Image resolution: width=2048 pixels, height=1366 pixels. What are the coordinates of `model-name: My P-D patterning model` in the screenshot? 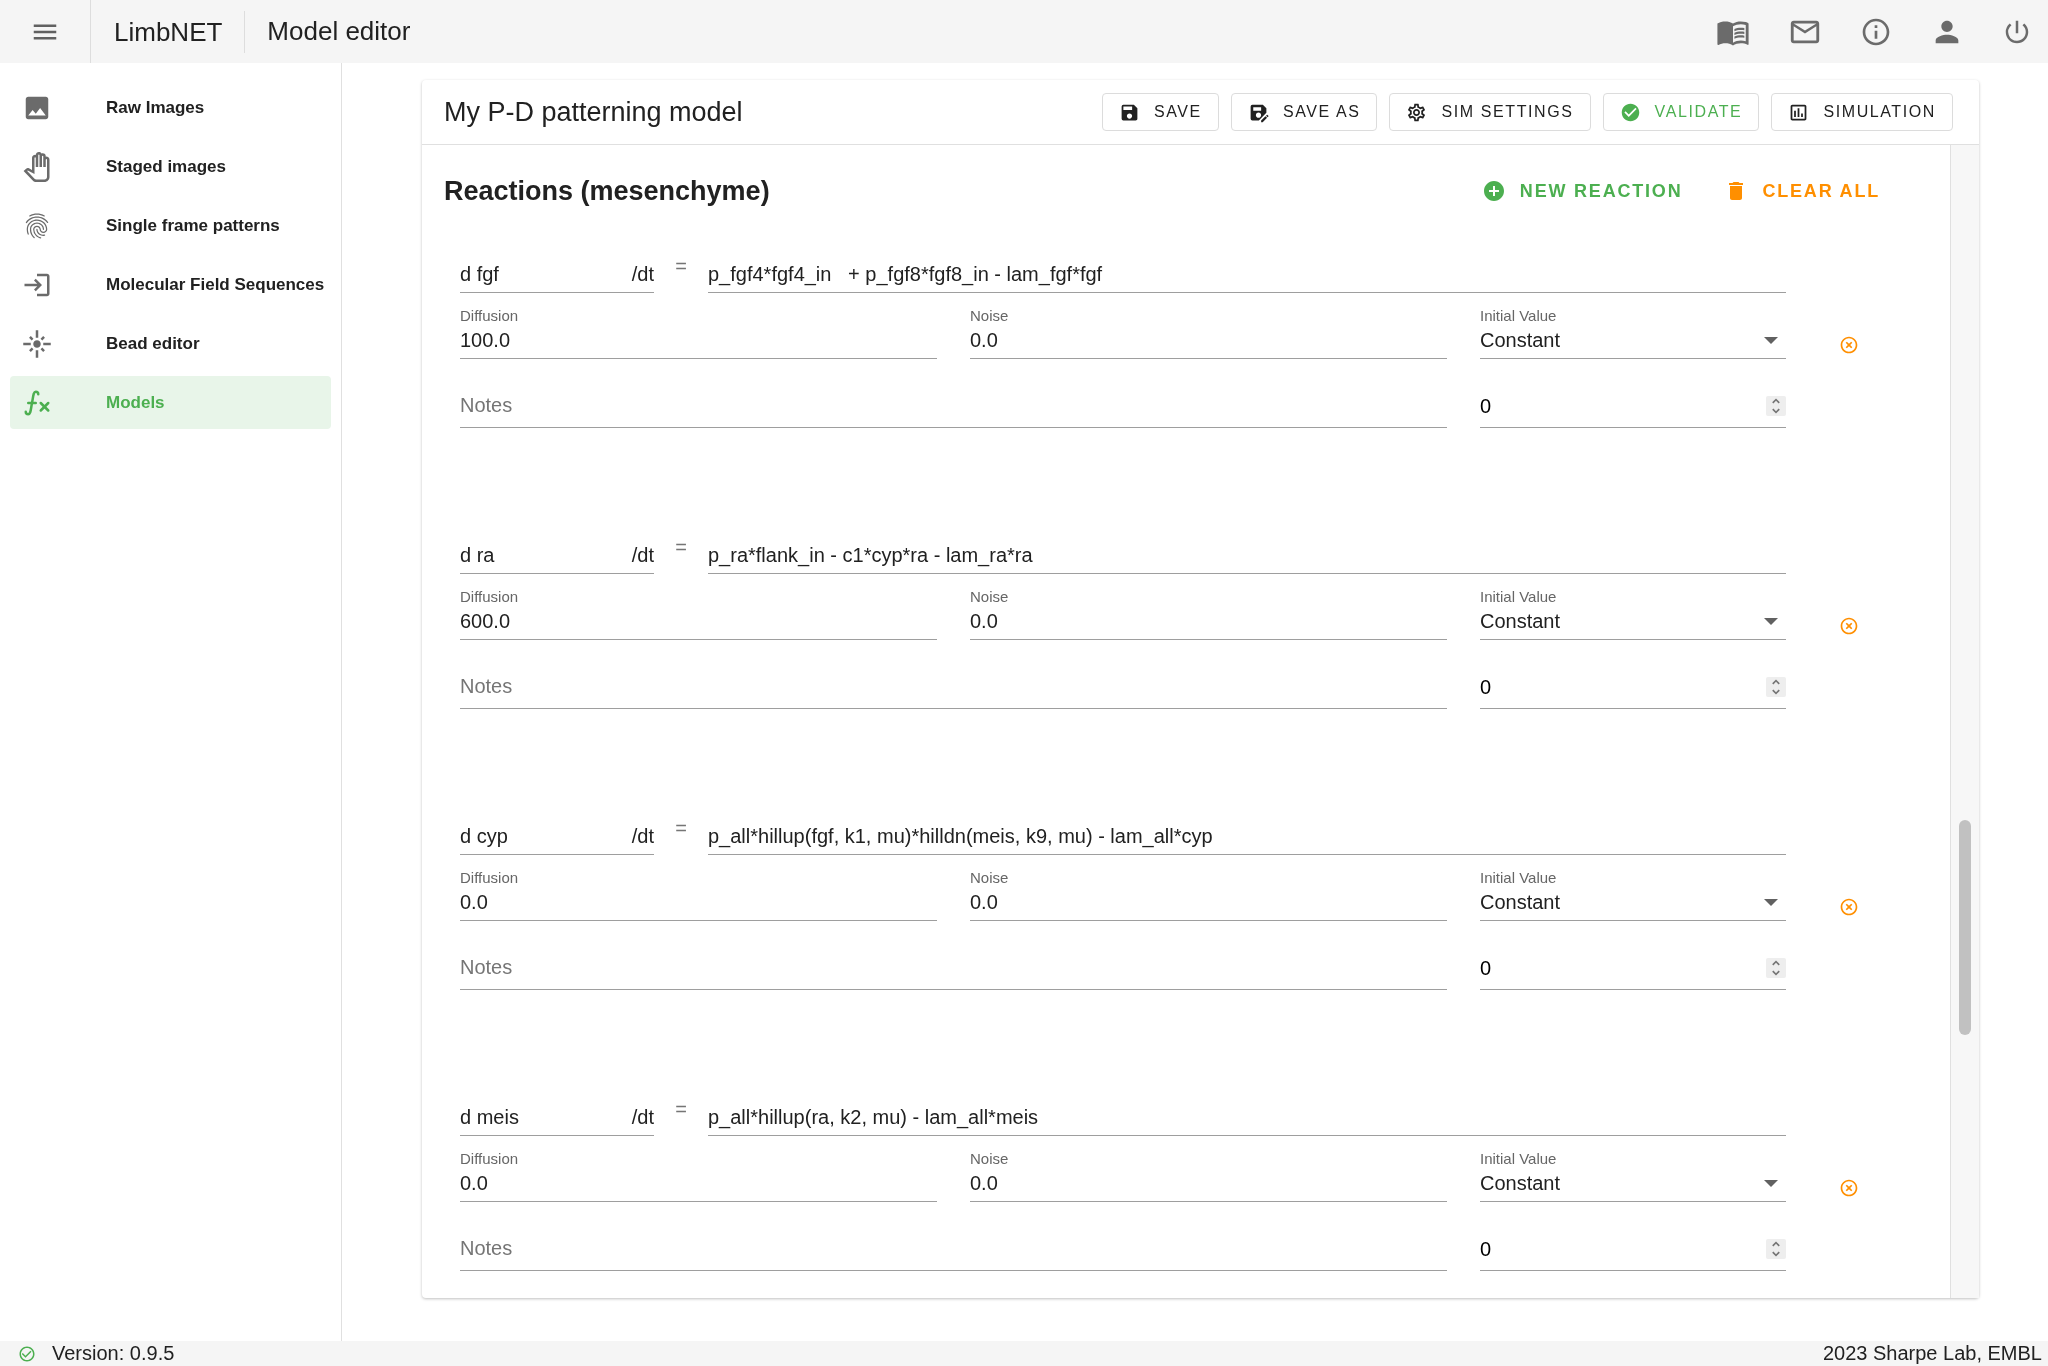 It's located at (594, 112).